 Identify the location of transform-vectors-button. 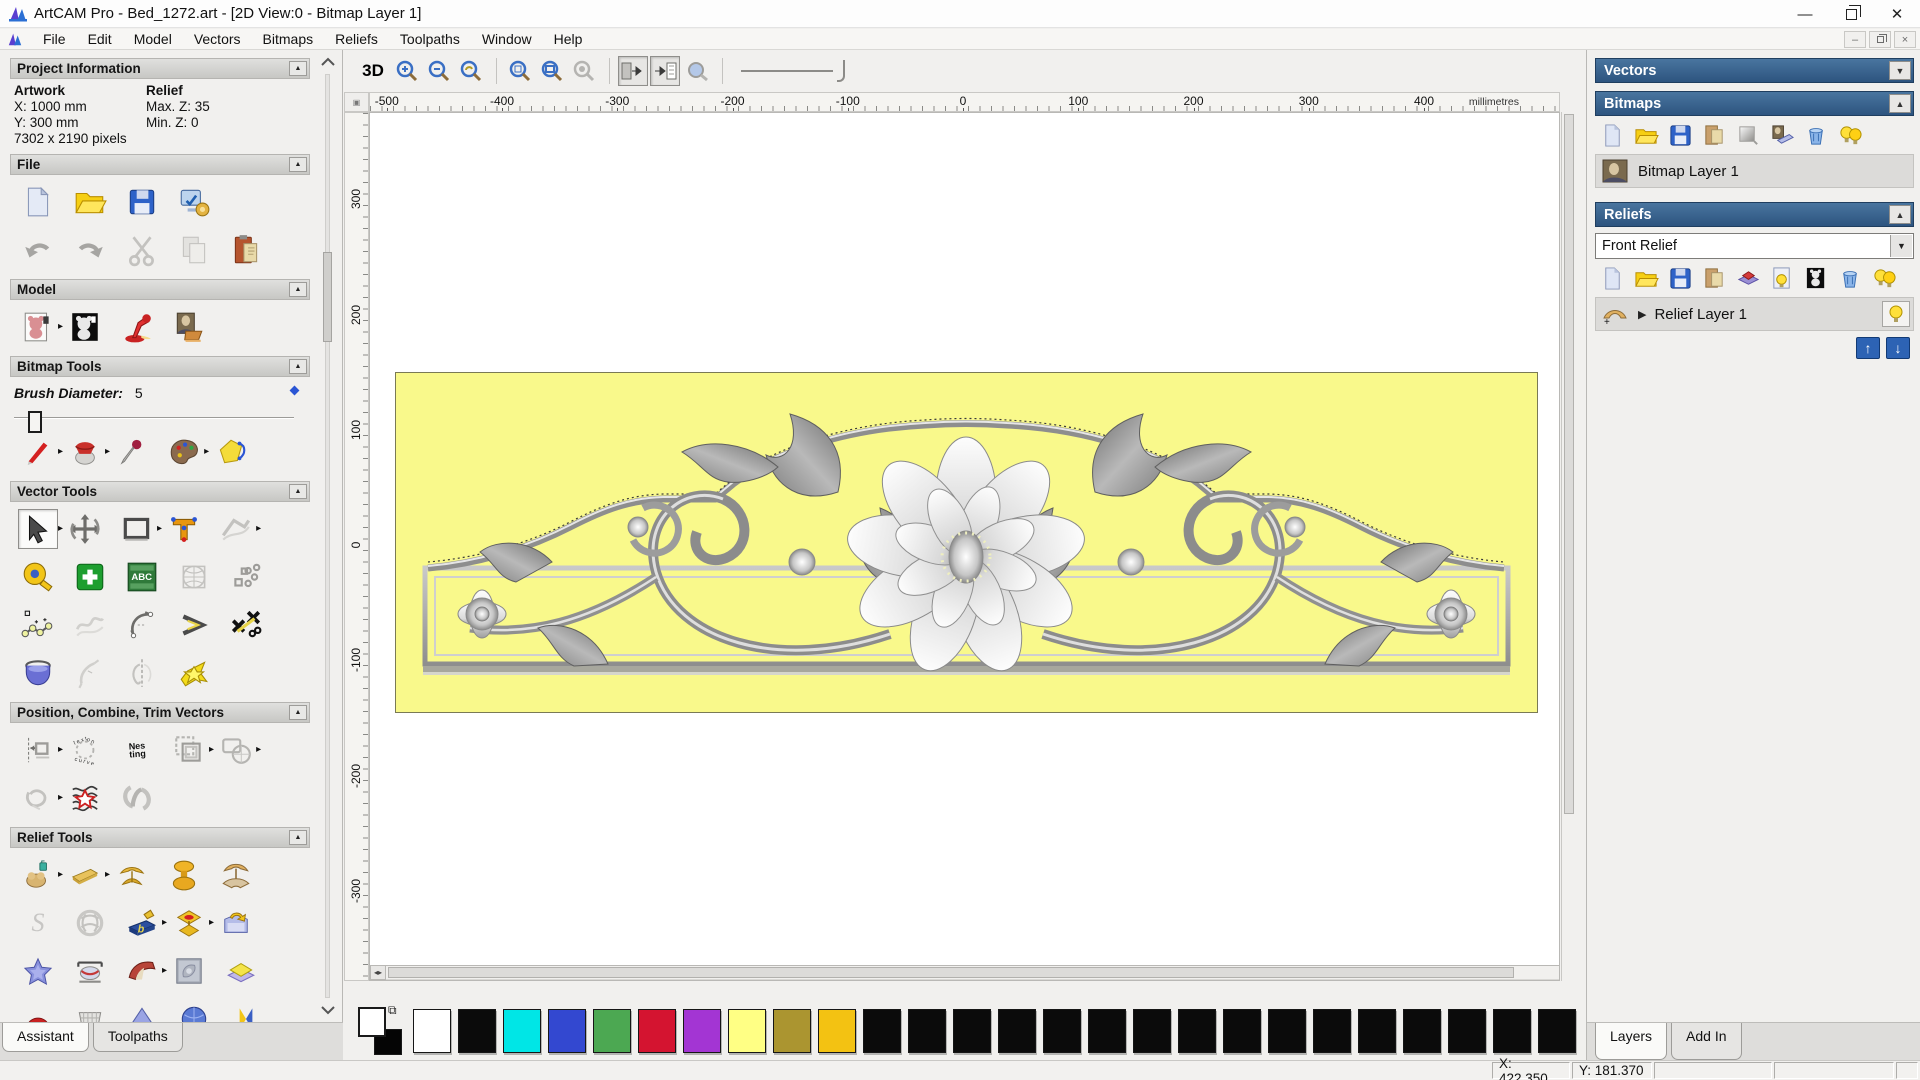
(85, 529).